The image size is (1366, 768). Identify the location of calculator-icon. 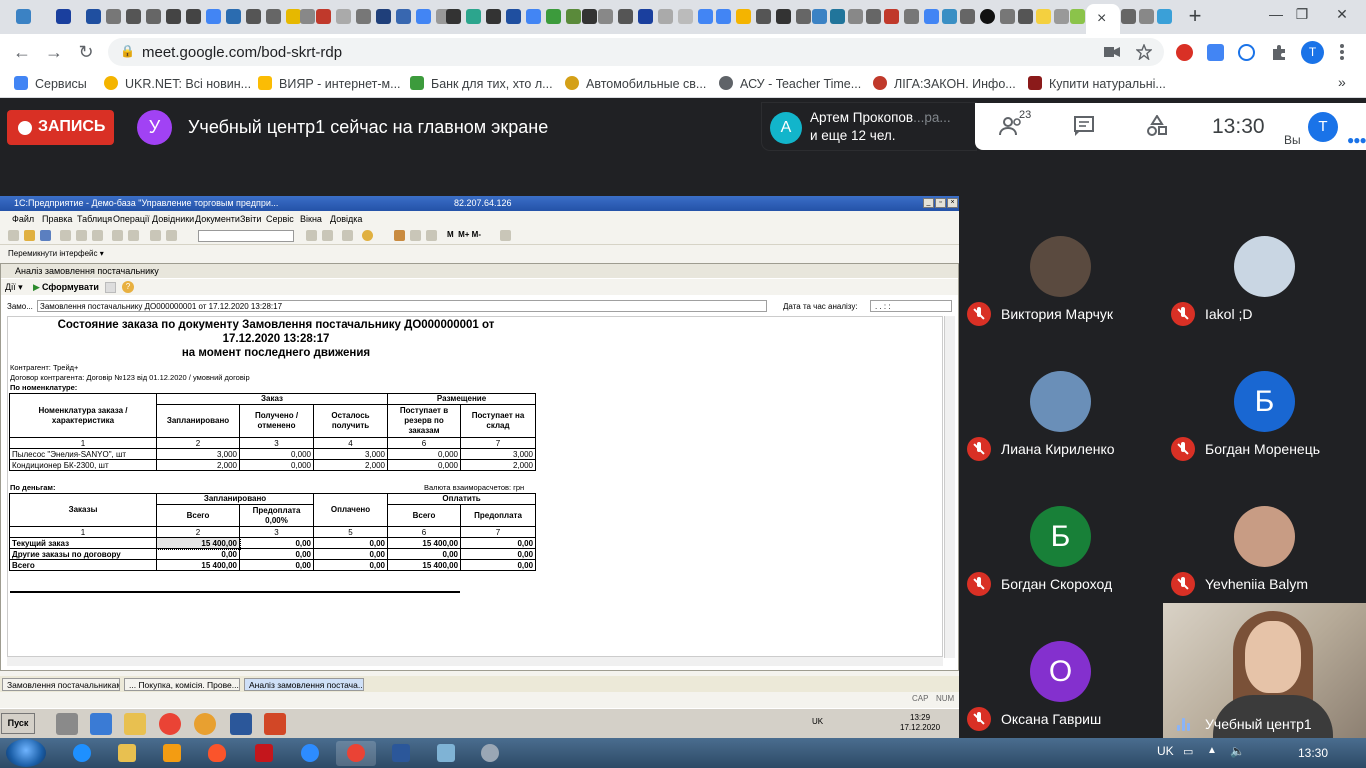
(415, 235).